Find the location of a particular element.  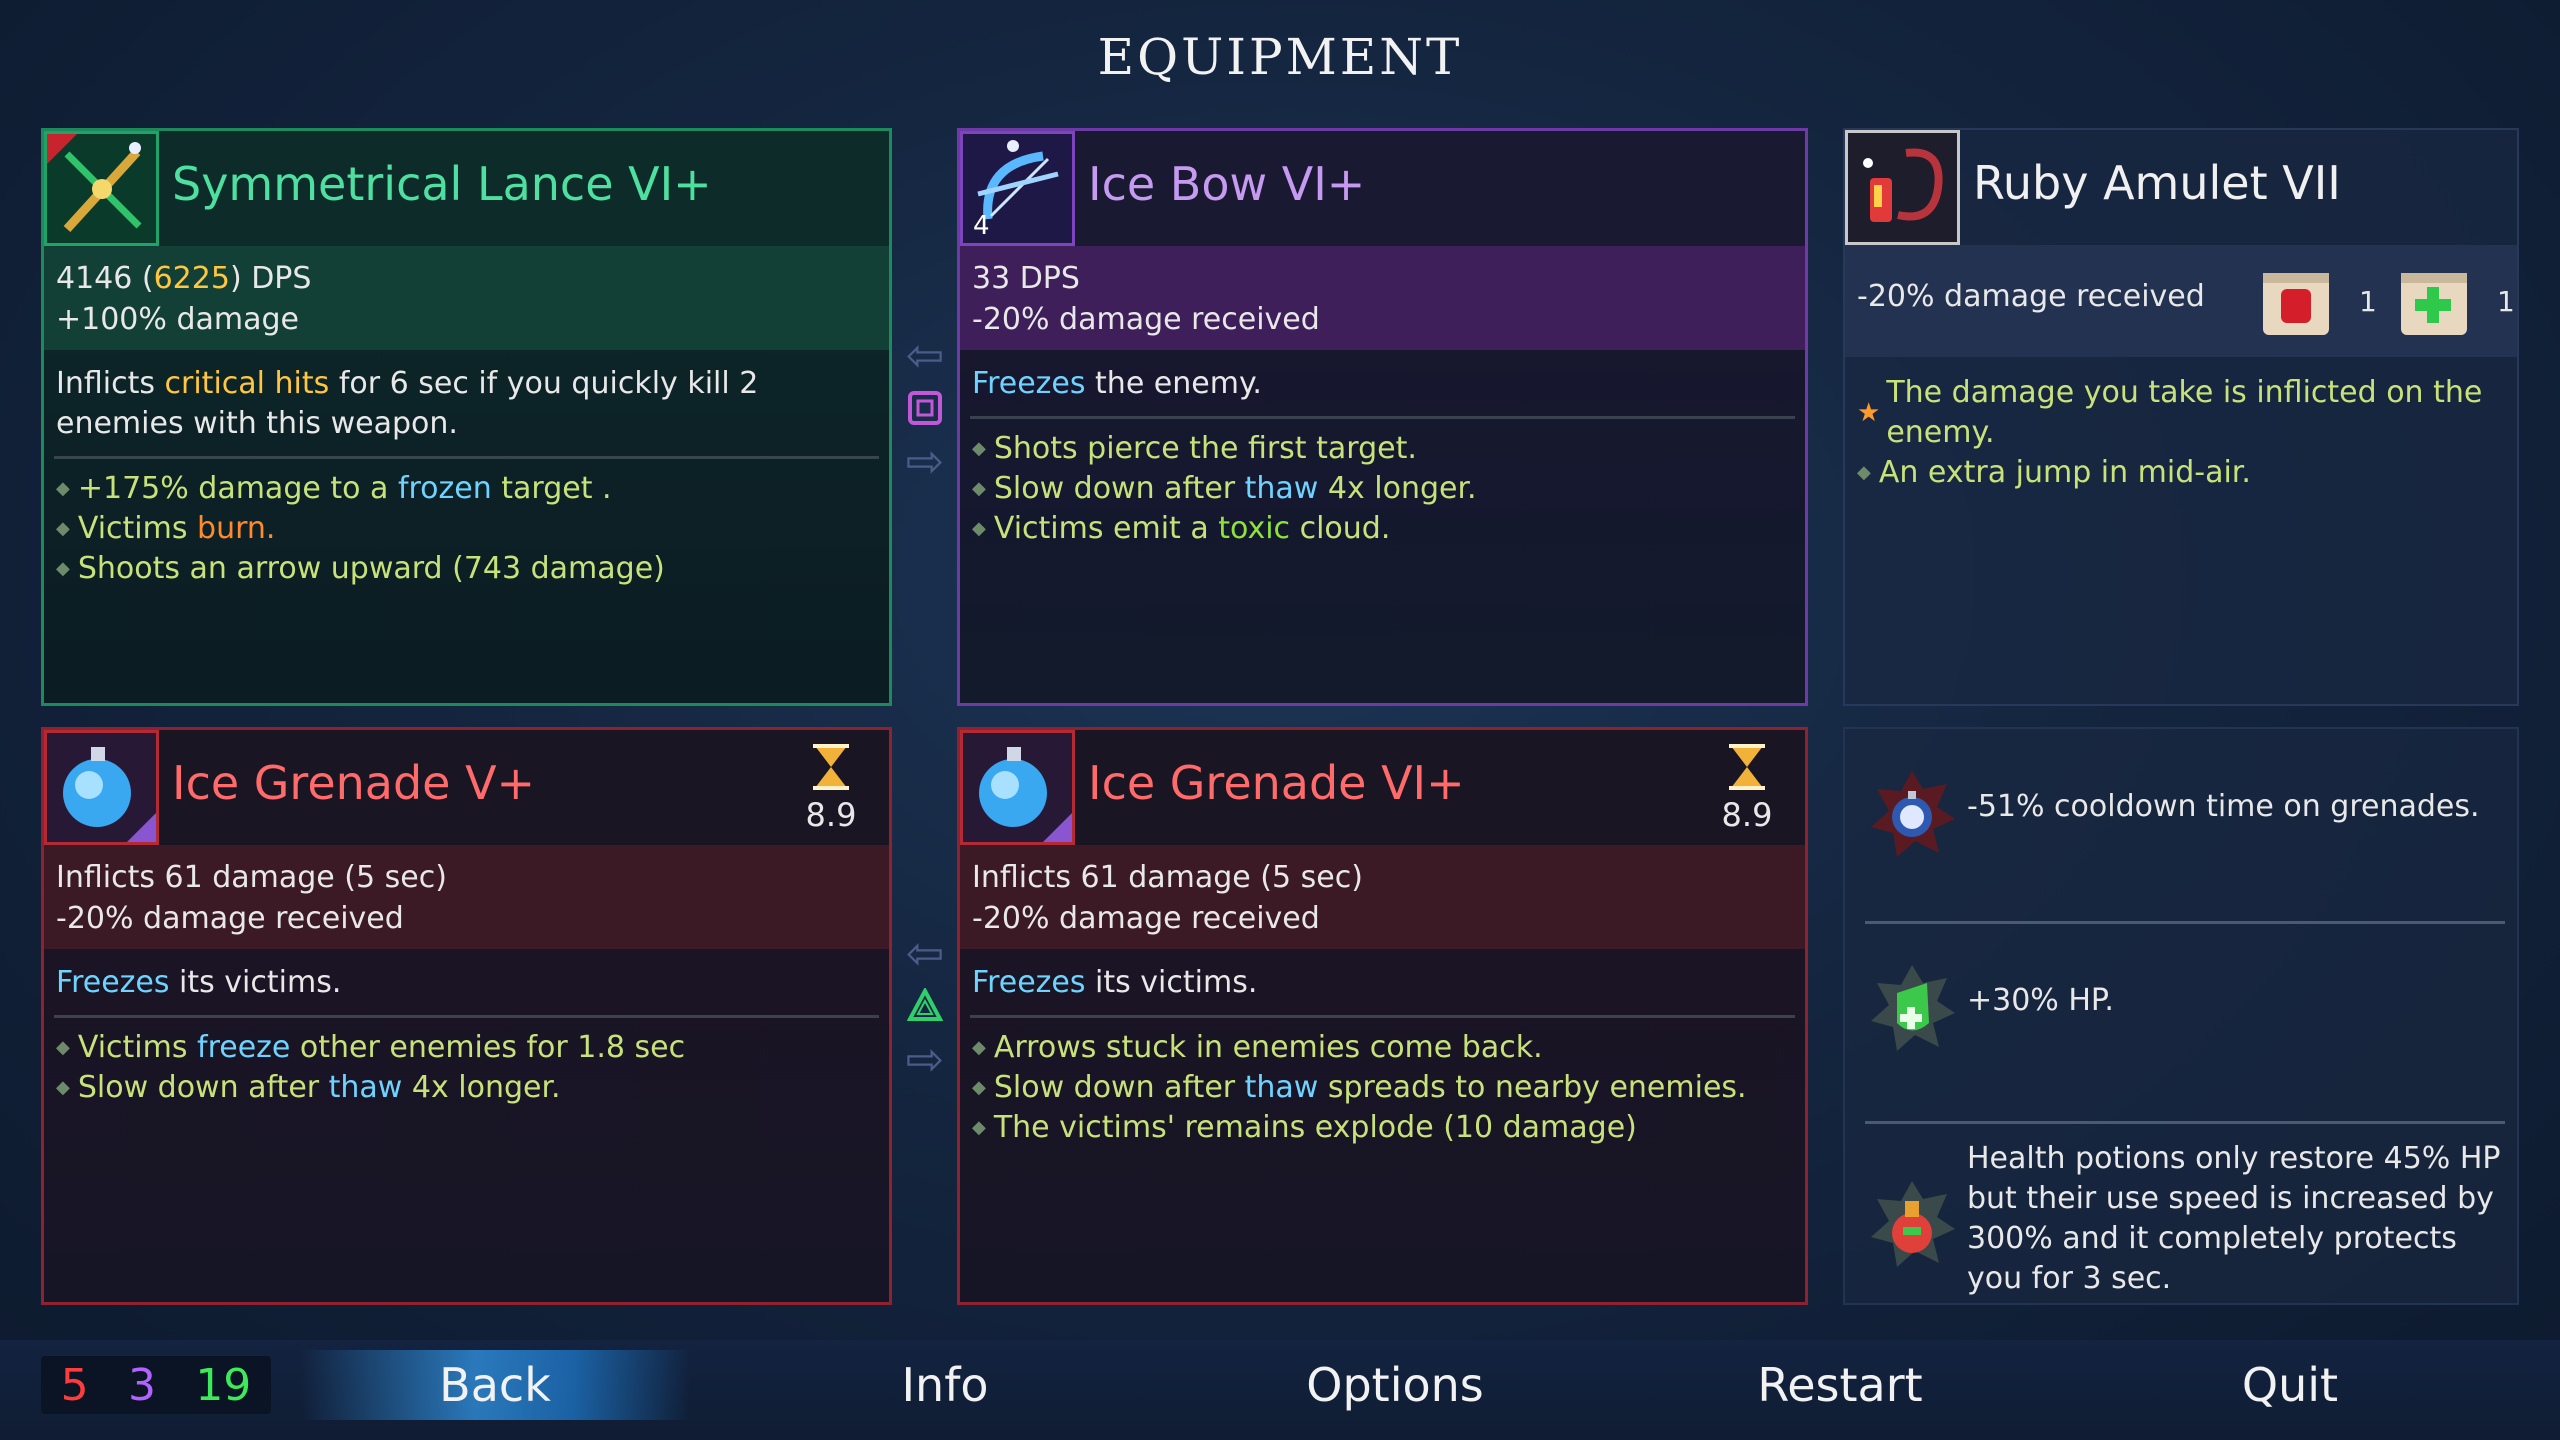

skill-swap-control: ⇦ ⇨ is located at coordinates (925, 1006).